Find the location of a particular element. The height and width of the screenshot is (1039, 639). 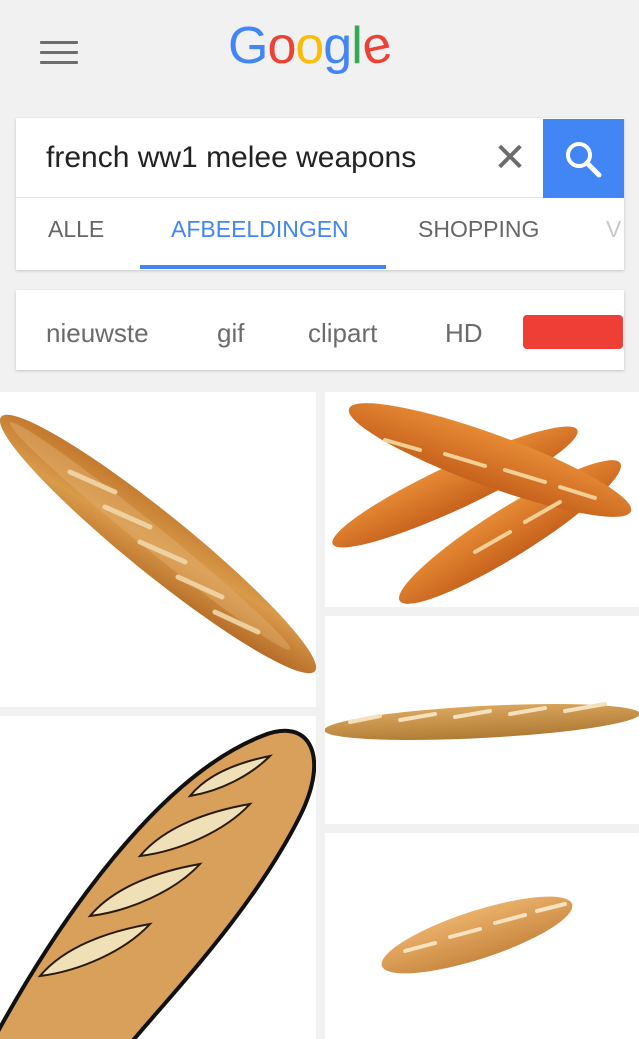

chip-nieuwste: nieuwste is located at coordinates (97, 330).